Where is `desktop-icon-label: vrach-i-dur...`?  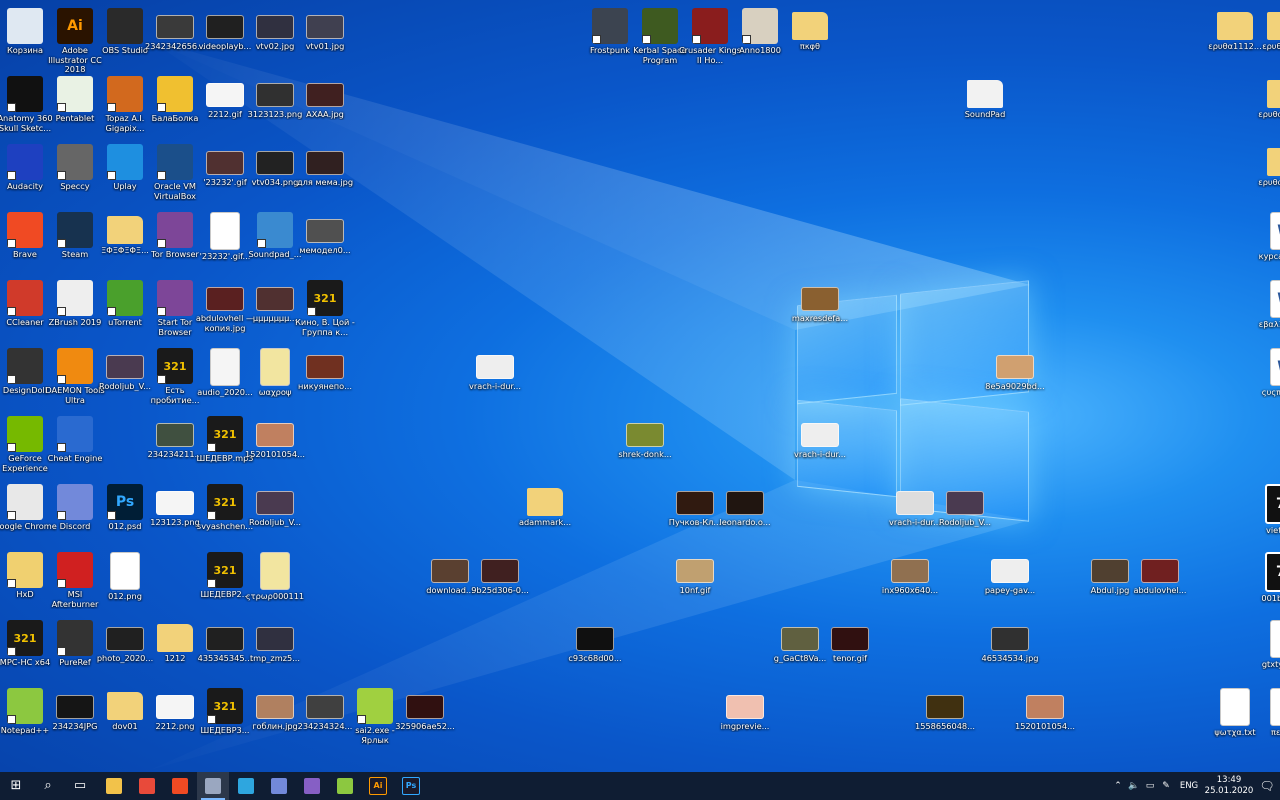 desktop-icon-label: vrach-i-dur... is located at coordinates (820, 454).